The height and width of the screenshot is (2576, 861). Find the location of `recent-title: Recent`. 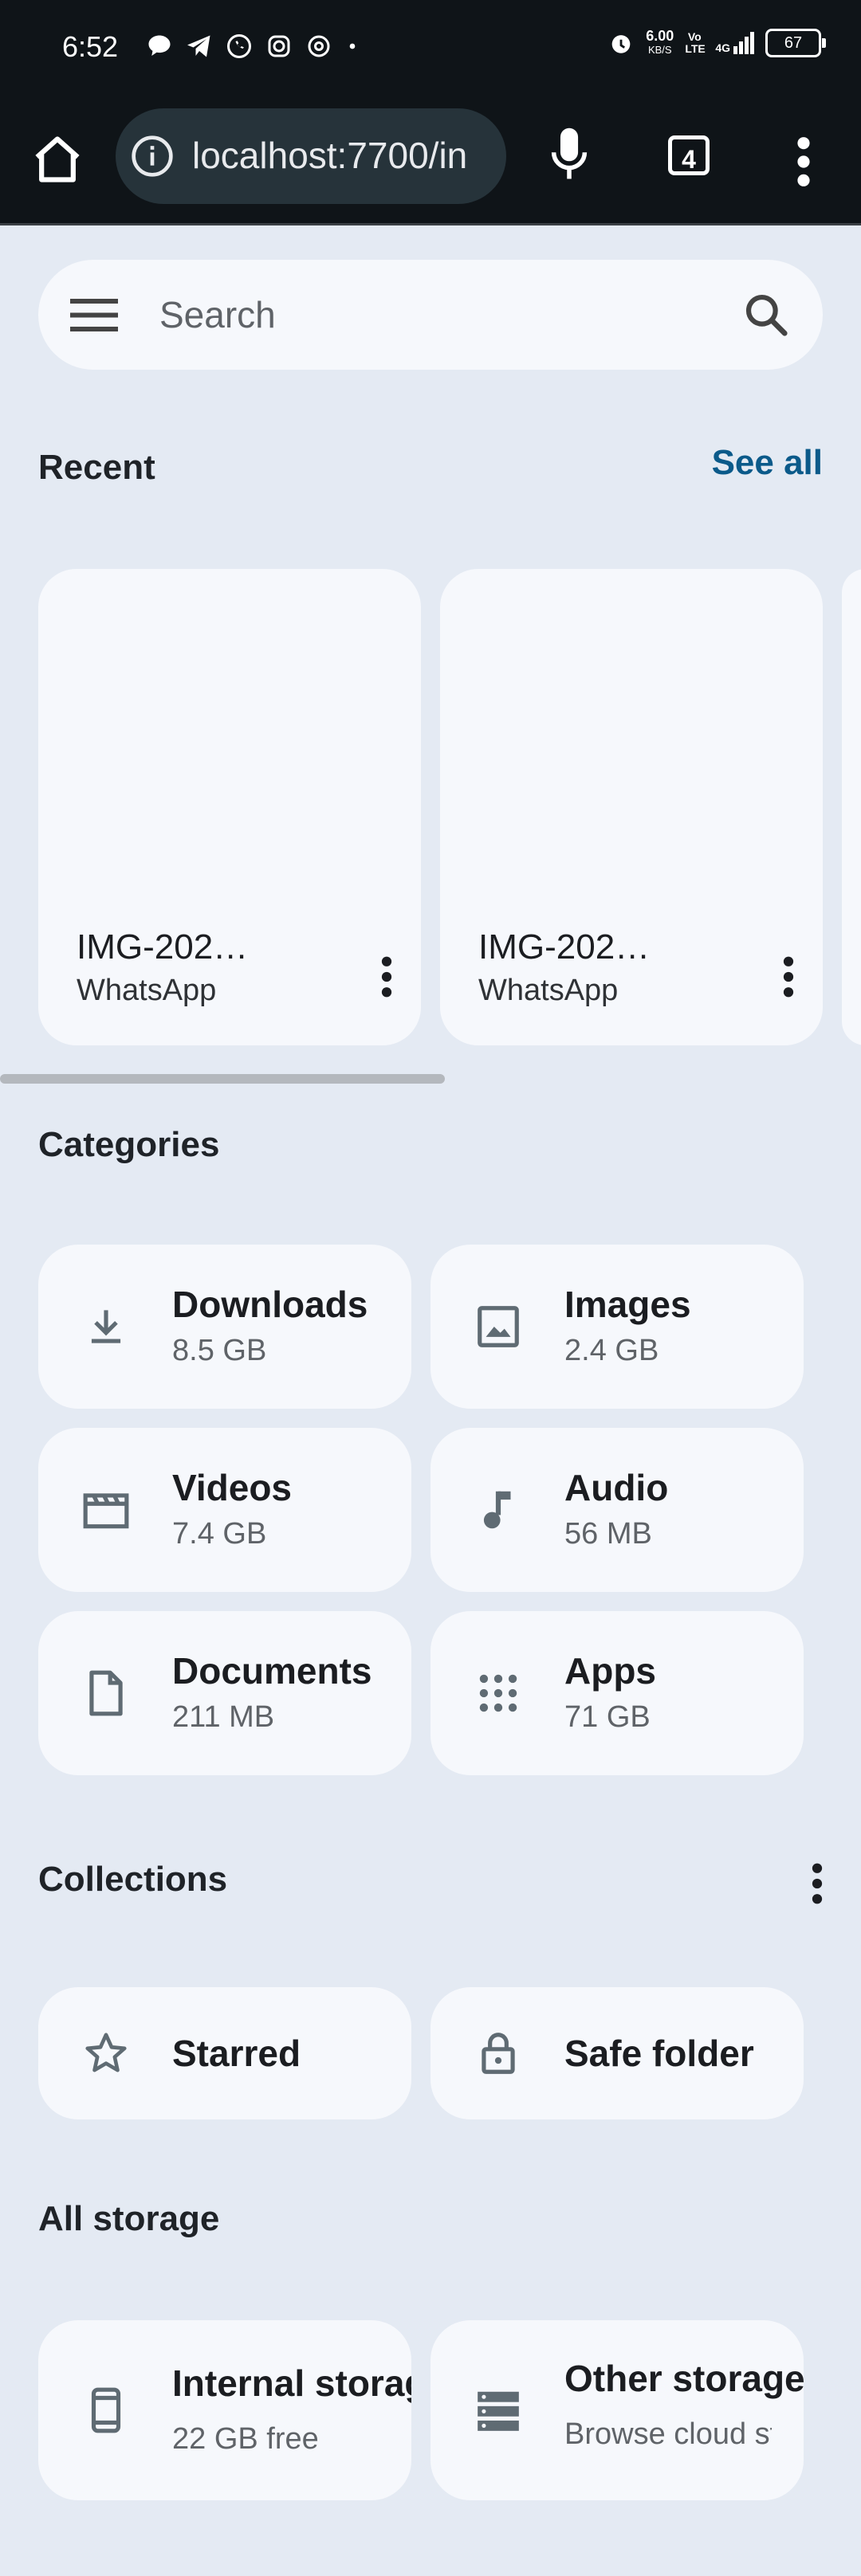

recent-title: Recent is located at coordinates (96, 467).